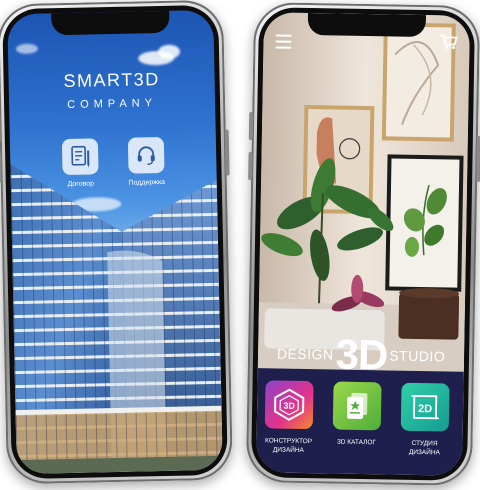  I want to click on 3d-cube-icon: 3D, so click(289, 404).